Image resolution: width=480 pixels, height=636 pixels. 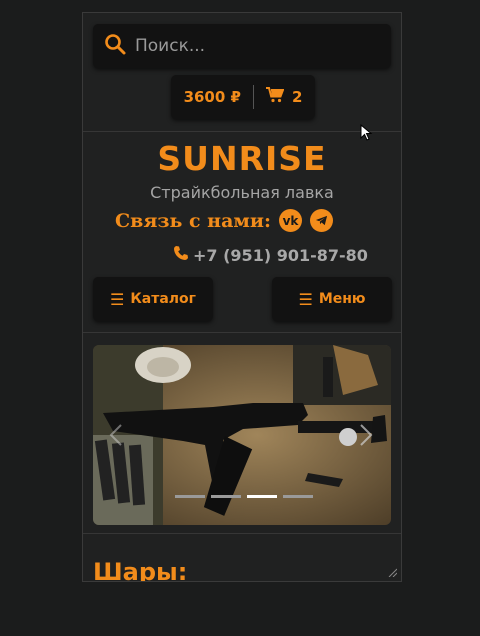 I want to click on phone-icon, so click(x=183, y=255).